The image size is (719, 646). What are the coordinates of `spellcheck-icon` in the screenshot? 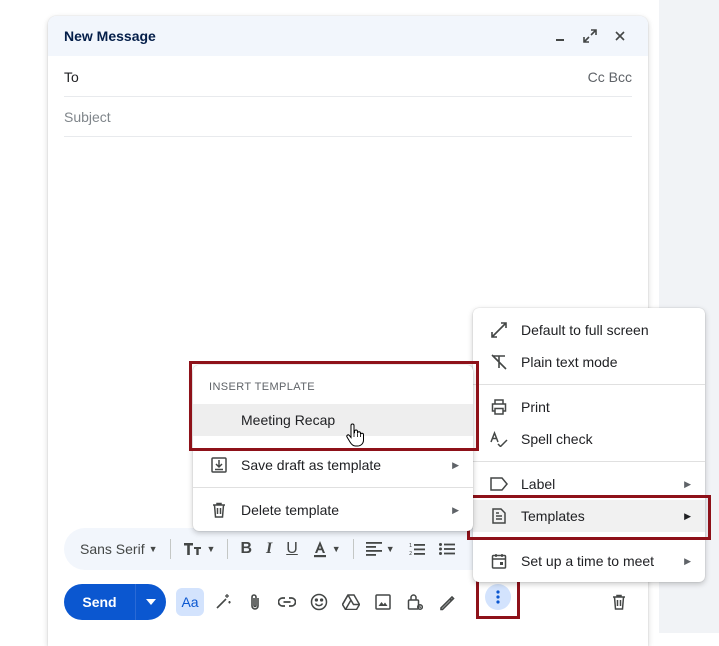 It's located at (499, 439).